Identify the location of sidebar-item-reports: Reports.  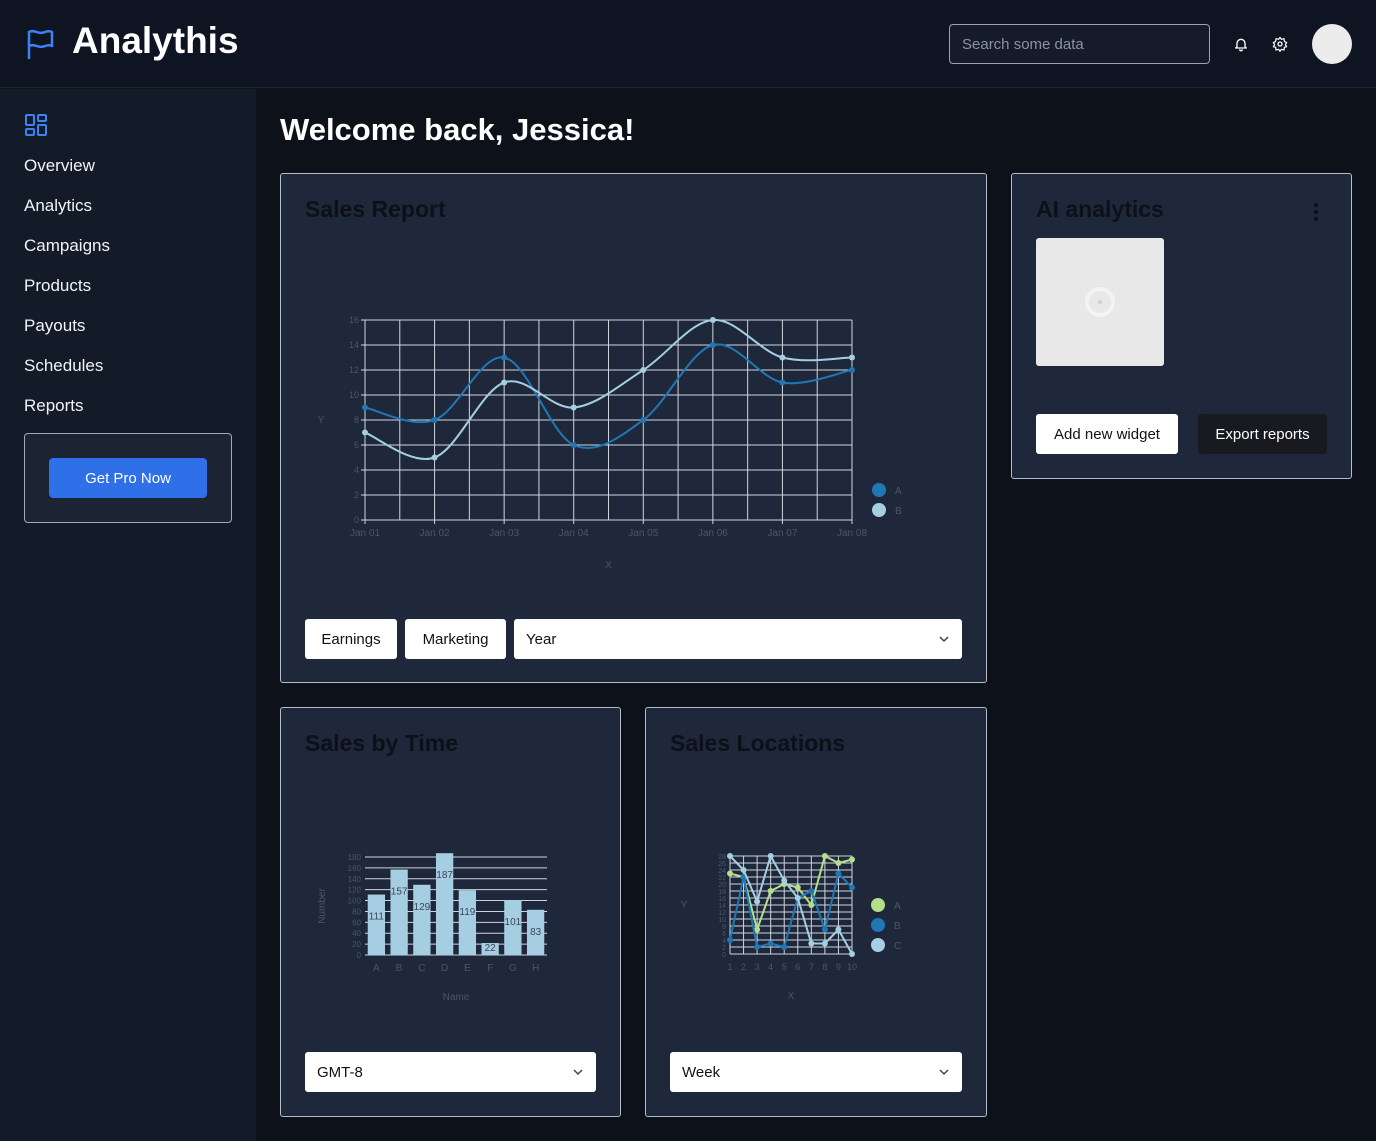
(54, 406).